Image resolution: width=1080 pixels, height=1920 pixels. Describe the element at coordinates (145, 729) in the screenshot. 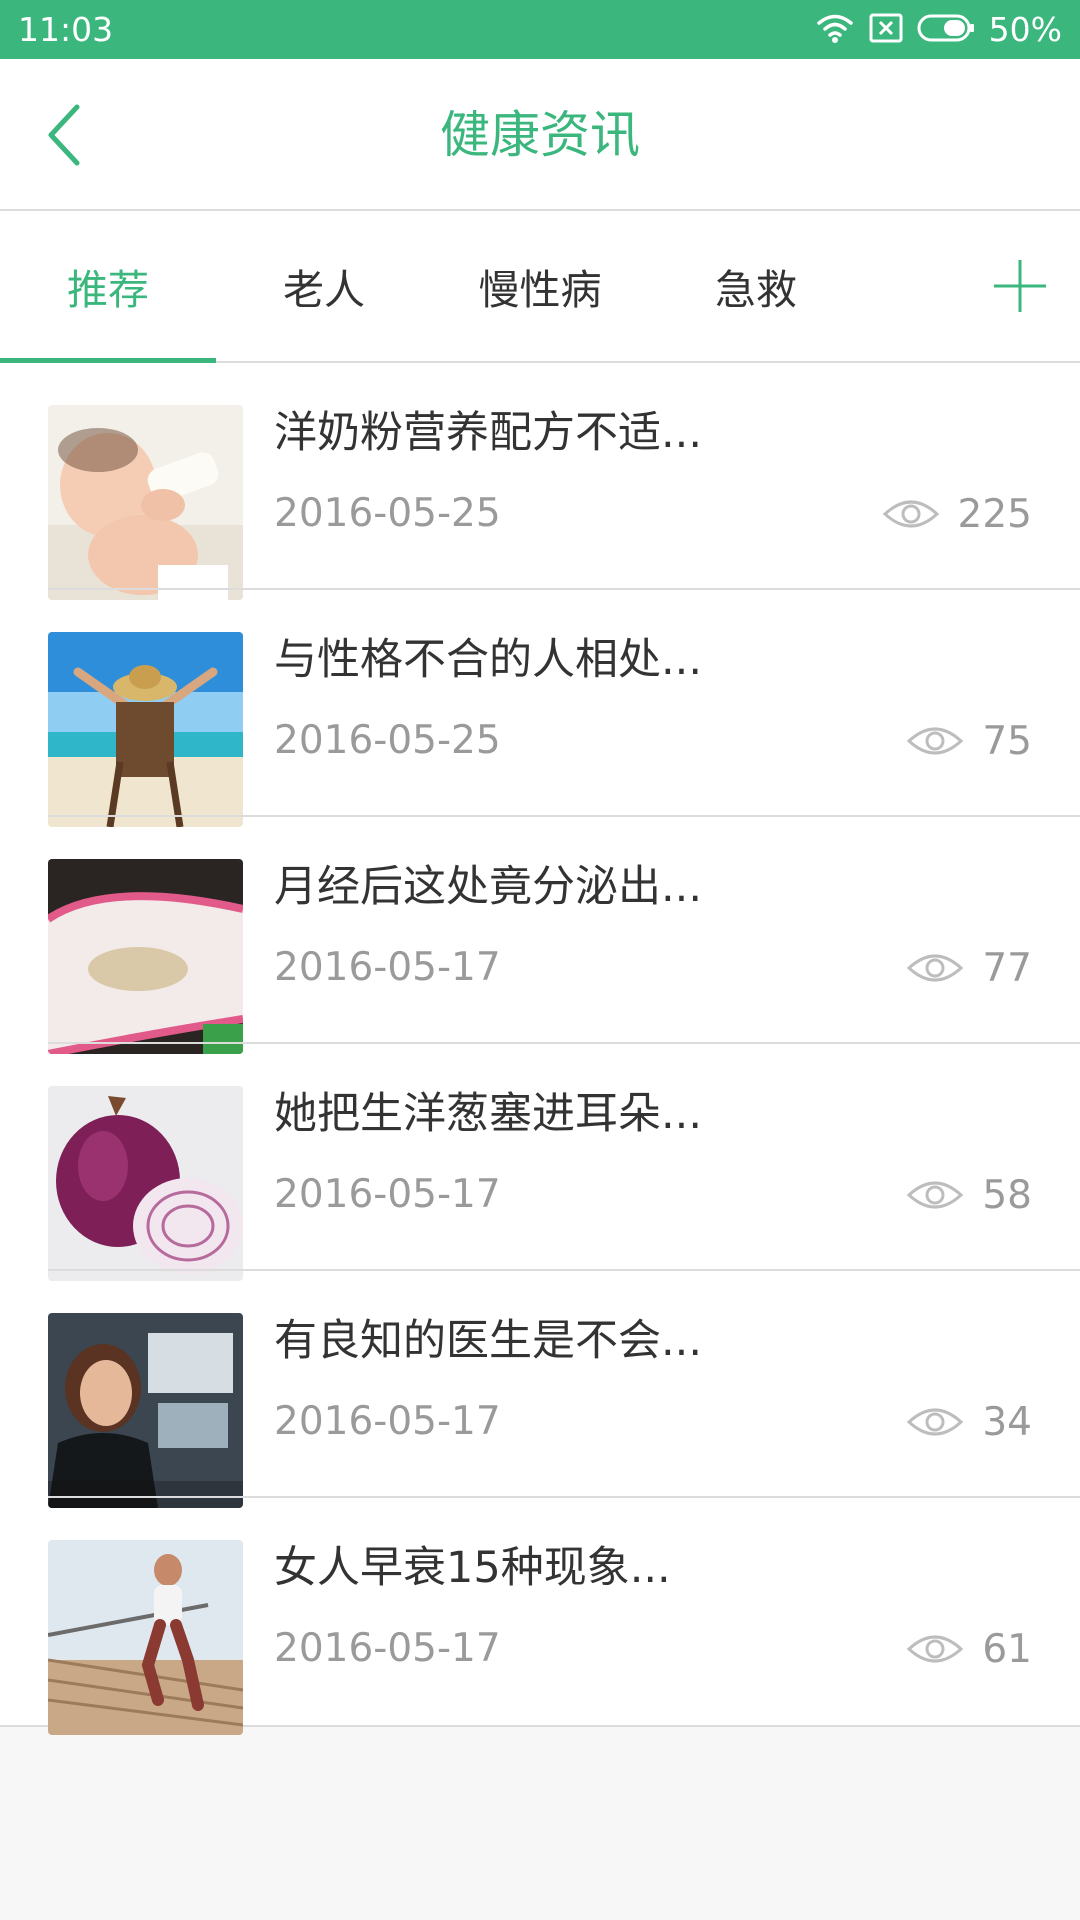

I see `beach-chair-thumbnail` at that location.